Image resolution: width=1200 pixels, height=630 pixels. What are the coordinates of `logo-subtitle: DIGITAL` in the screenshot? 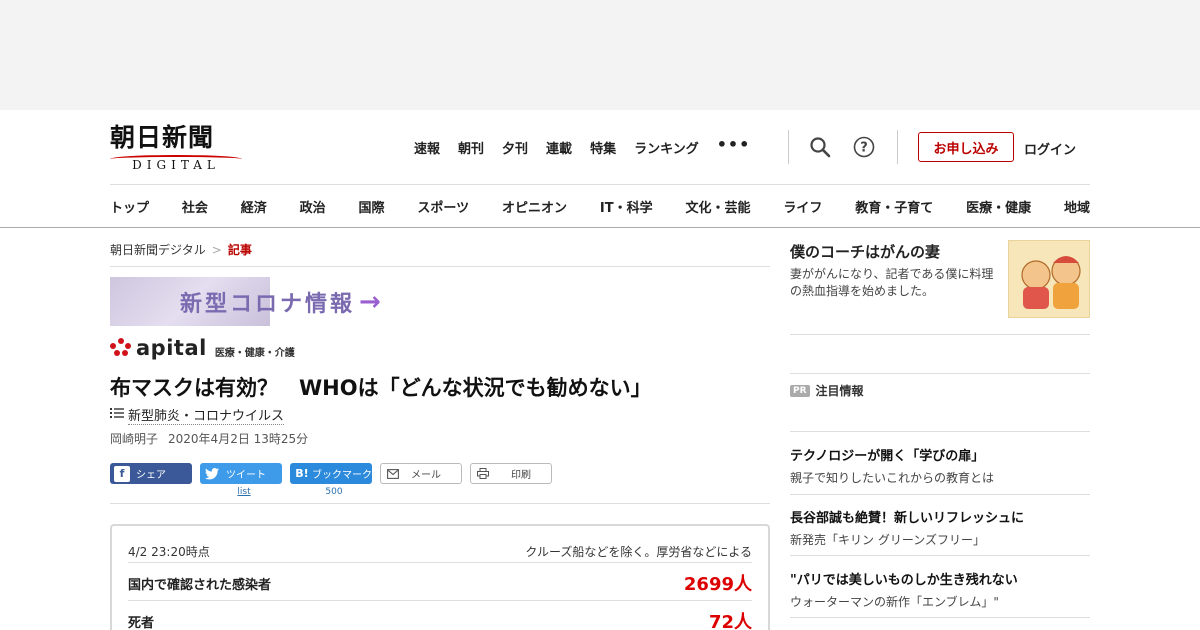 It's located at (176, 163).